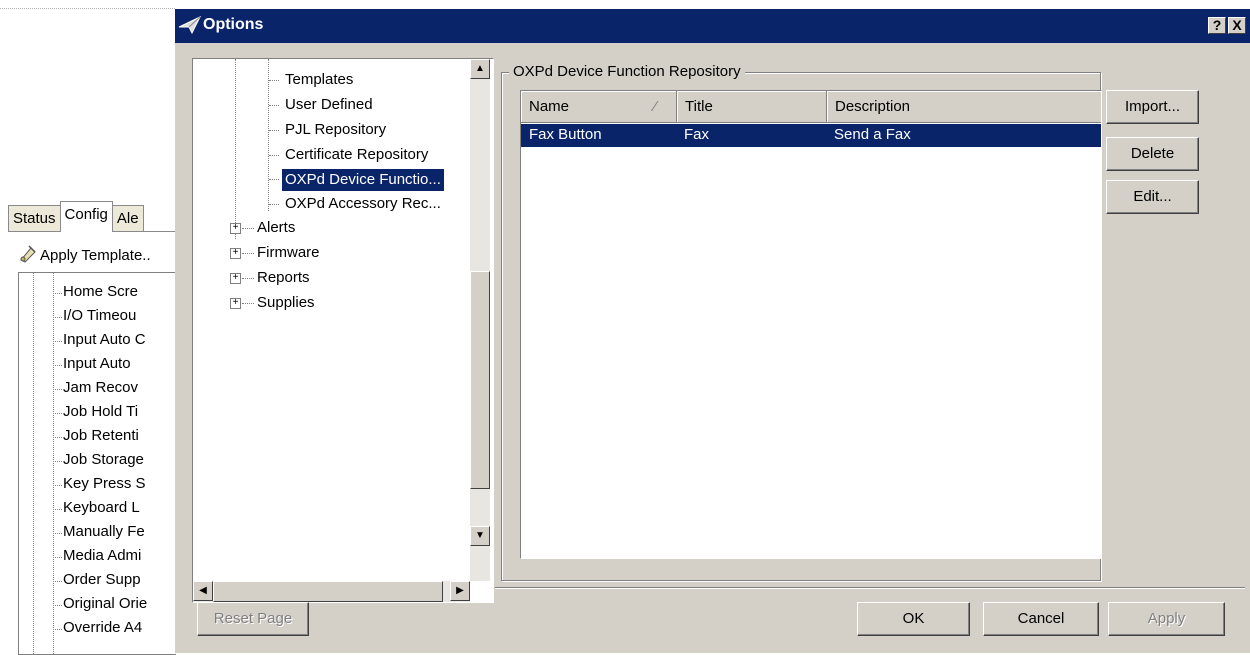  What do you see at coordinates (235, 278) in the screenshot?
I see `expand-reports-icon: +` at bounding box center [235, 278].